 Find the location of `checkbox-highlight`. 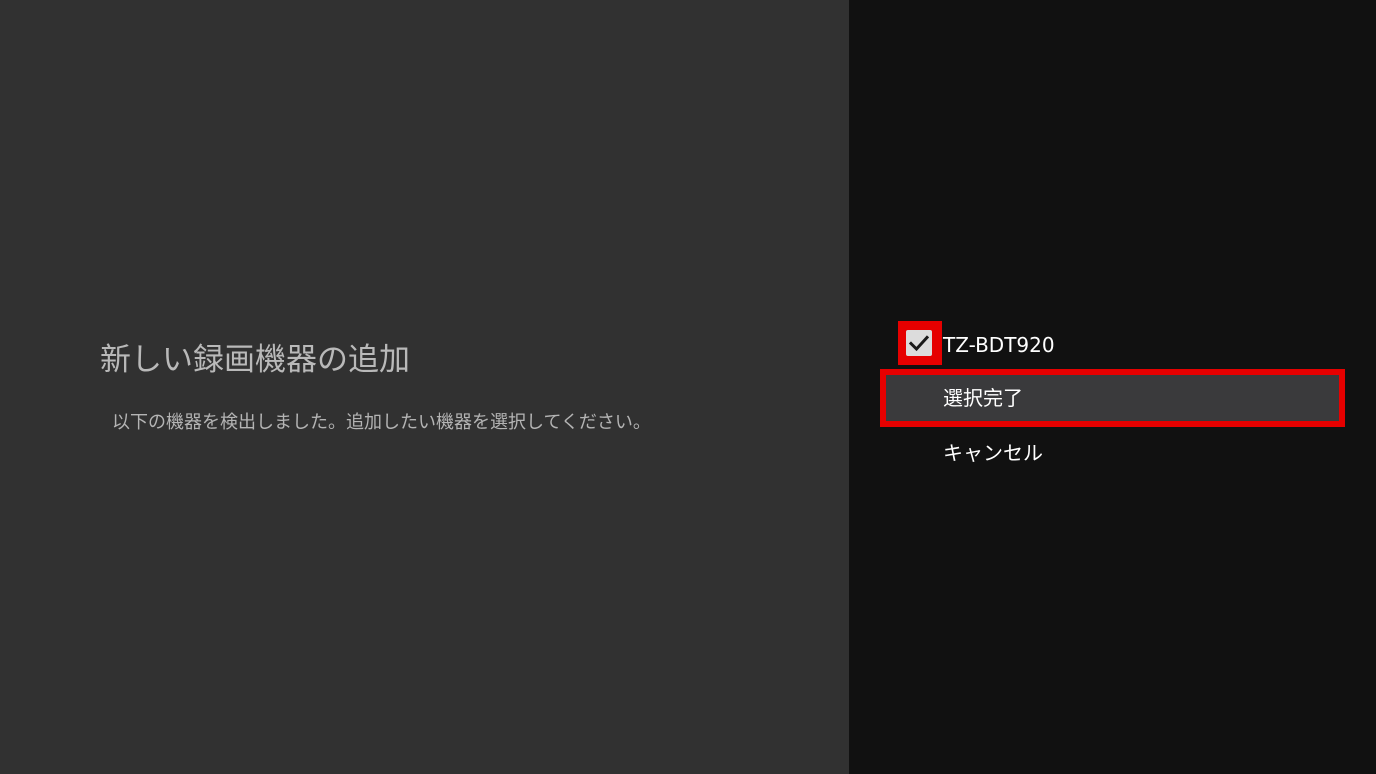

checkbox-highlight is located at coordinates (920, 343).